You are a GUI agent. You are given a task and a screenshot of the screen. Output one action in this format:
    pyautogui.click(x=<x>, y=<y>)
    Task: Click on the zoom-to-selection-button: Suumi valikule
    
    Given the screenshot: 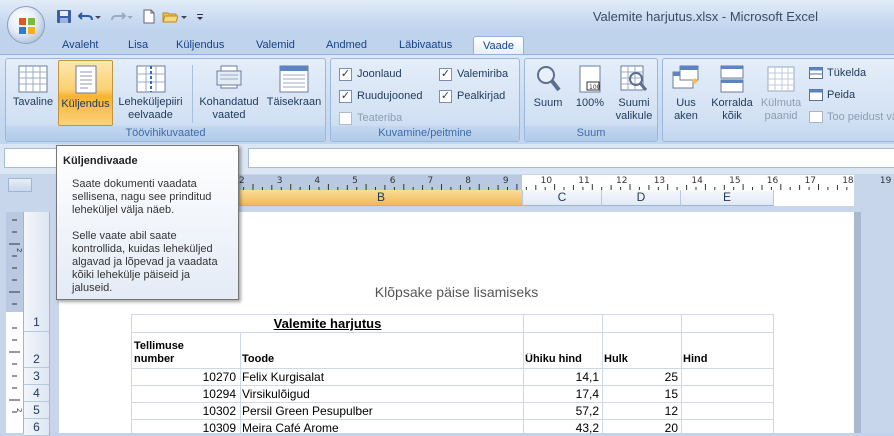 What is the action you would take?
    pyautogui.click(x=634, y=93)
    